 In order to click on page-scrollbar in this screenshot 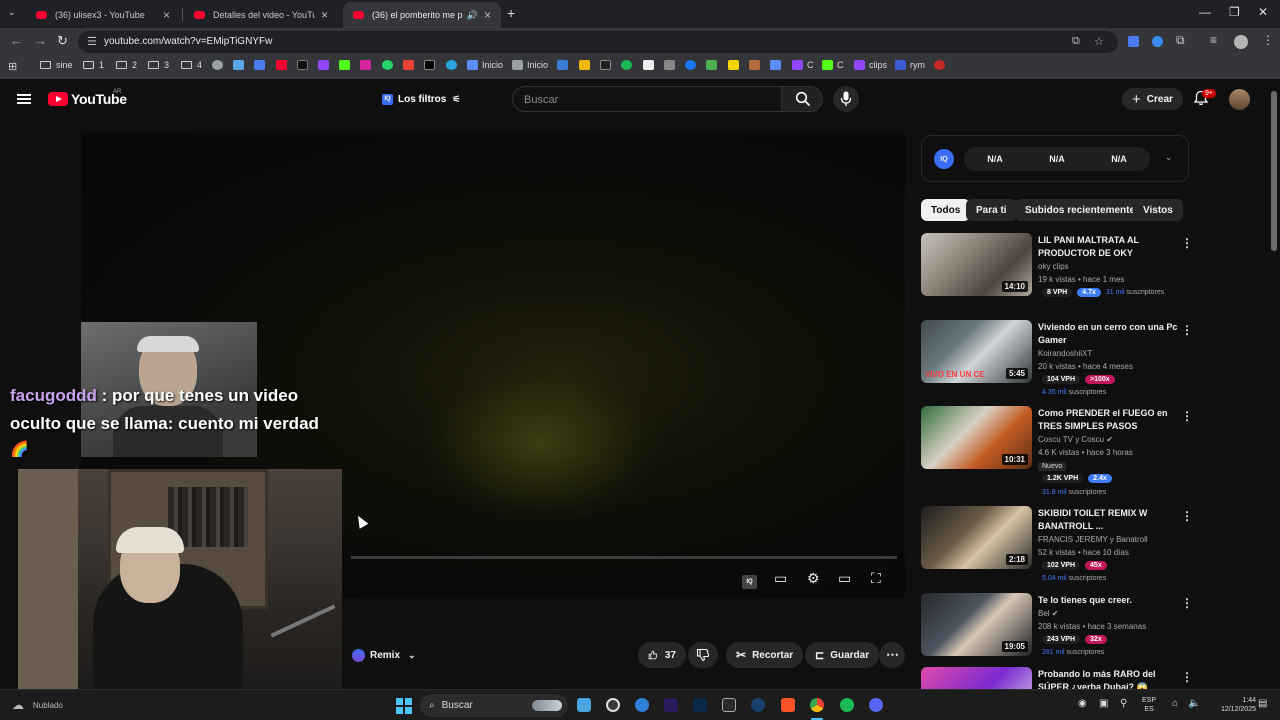, I will do `click(1274, 171)`.